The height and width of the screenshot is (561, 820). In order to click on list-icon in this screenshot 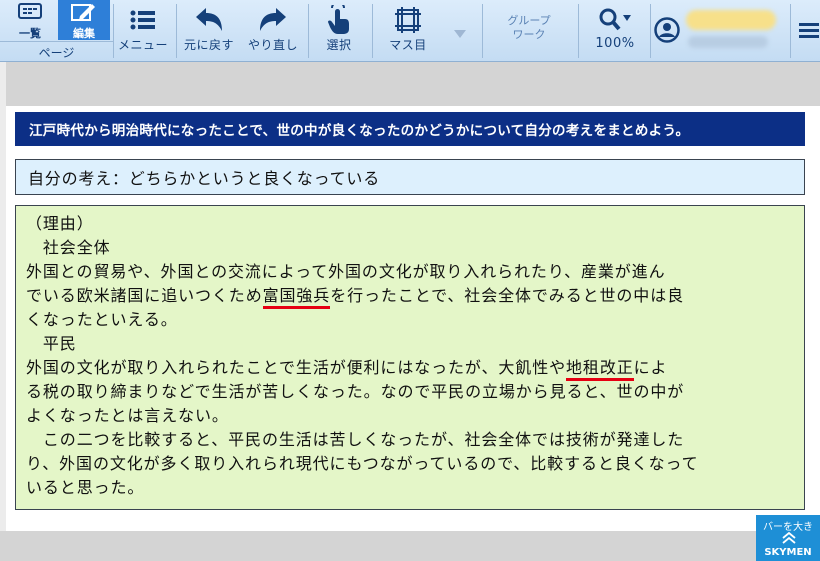, I will do `click(30, 13)`.